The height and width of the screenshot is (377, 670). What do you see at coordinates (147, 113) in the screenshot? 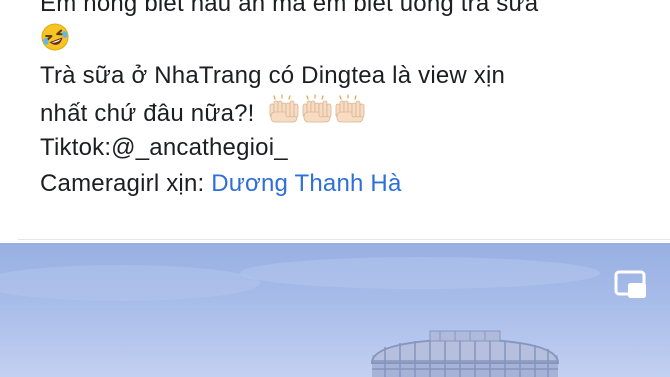
I see `post-line-2: nhất chứ đâu nữa?!` at bounding box center [147, 113].